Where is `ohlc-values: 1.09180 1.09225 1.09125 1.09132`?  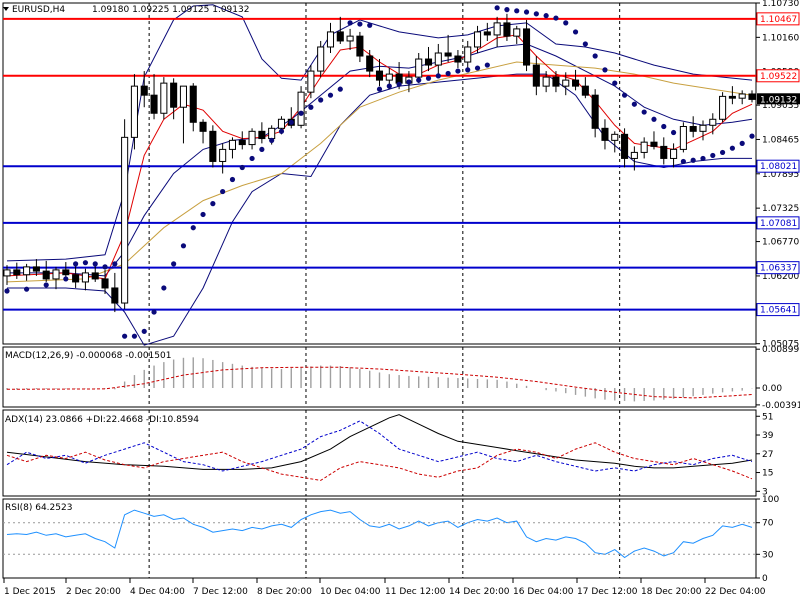
ohlc-values: 1.09180 1.09225 1.09125 1.09132 is located at coordinates (170, 10).